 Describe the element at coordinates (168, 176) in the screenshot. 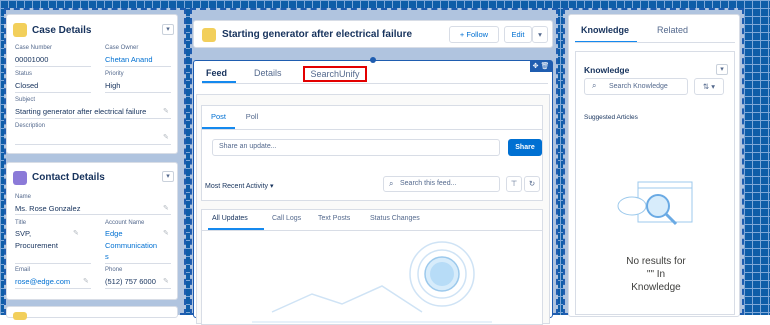

I see `contact-details-menu-button: ▾` at that location.